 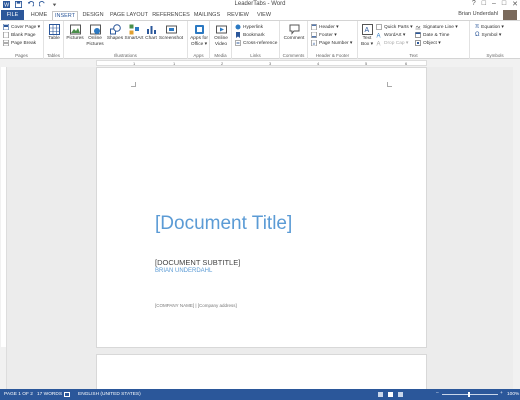 What do you see at coordinates (477, 27) in the screenshot?
I see `pi-icon: π` at bounding box center [477, 27].